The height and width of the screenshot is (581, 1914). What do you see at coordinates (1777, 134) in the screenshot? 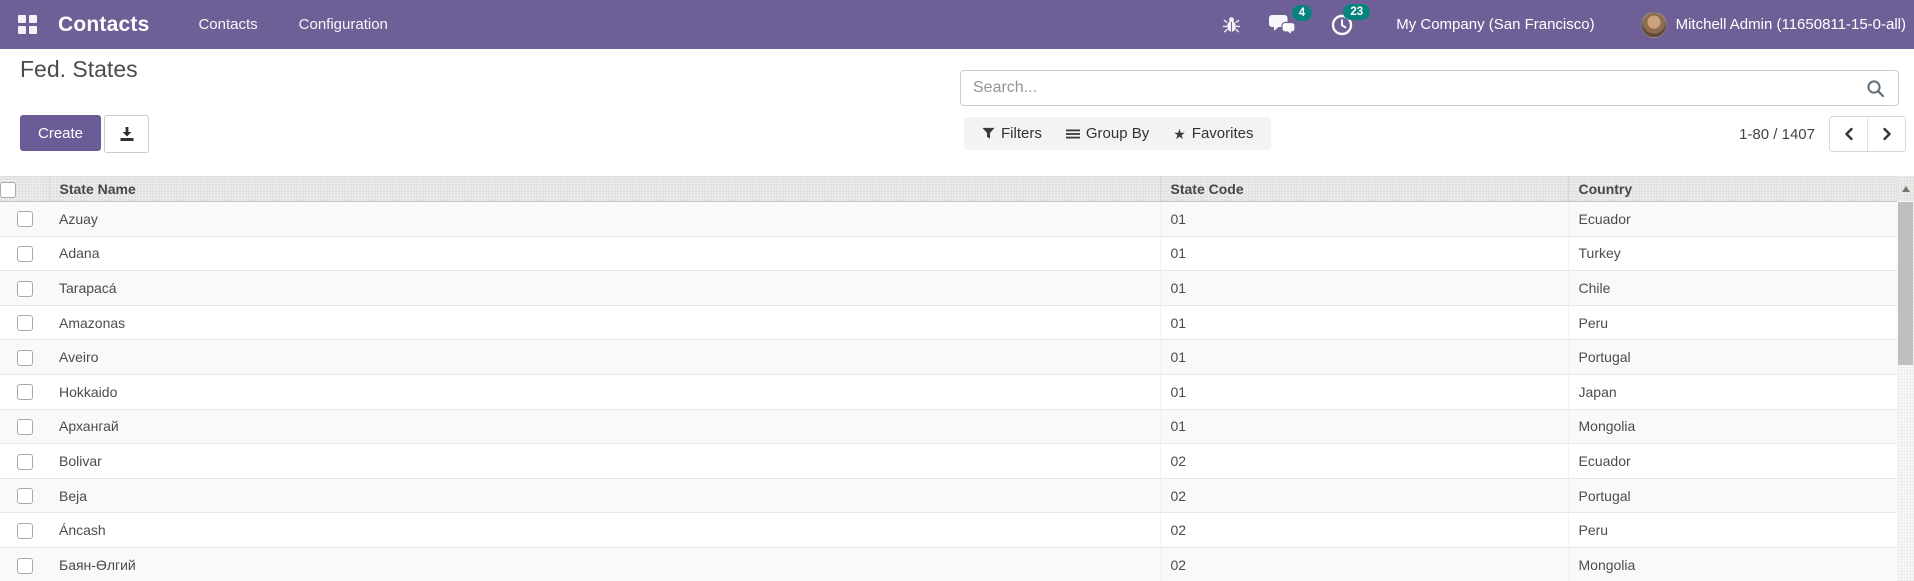
I see `pager-range: 1-80 / 1407` at bounding box center [1777, 134].